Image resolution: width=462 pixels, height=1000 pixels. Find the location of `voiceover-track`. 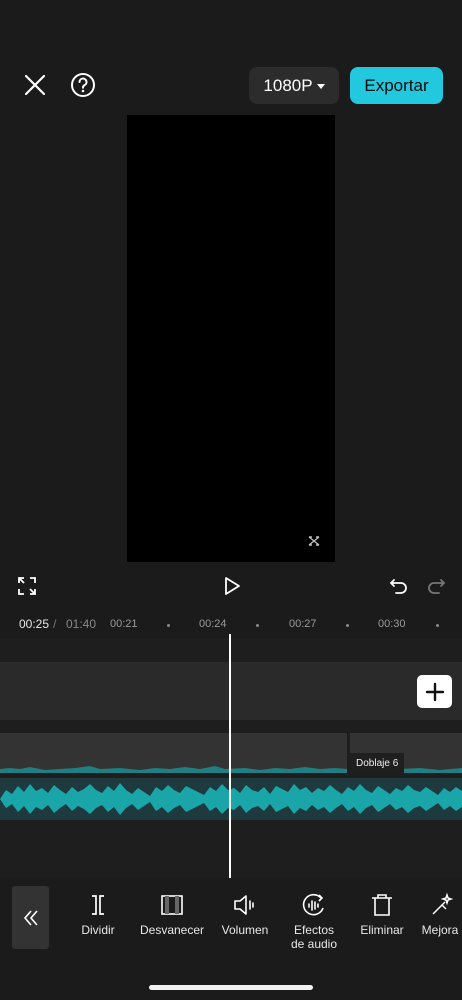

voiceover-track is located at coordinates (231, 799).